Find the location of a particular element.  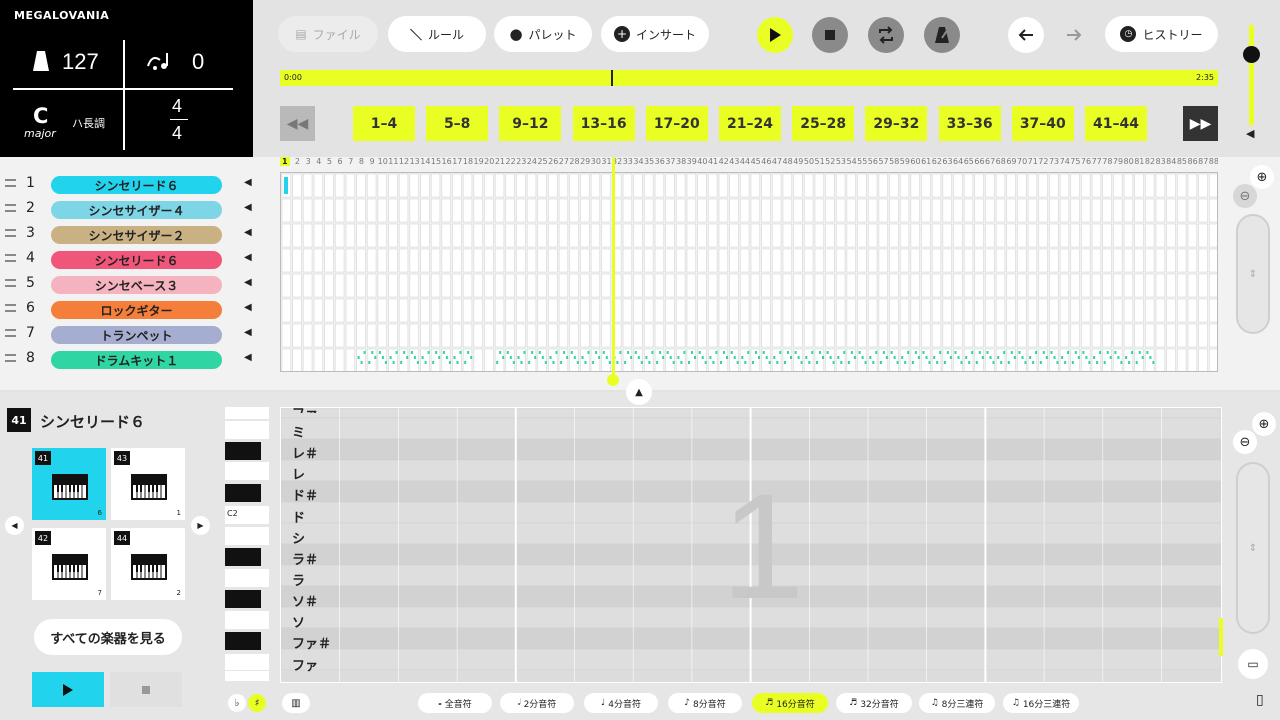

prev-page-button: ◀◀ is located at coordinates (297, 123).